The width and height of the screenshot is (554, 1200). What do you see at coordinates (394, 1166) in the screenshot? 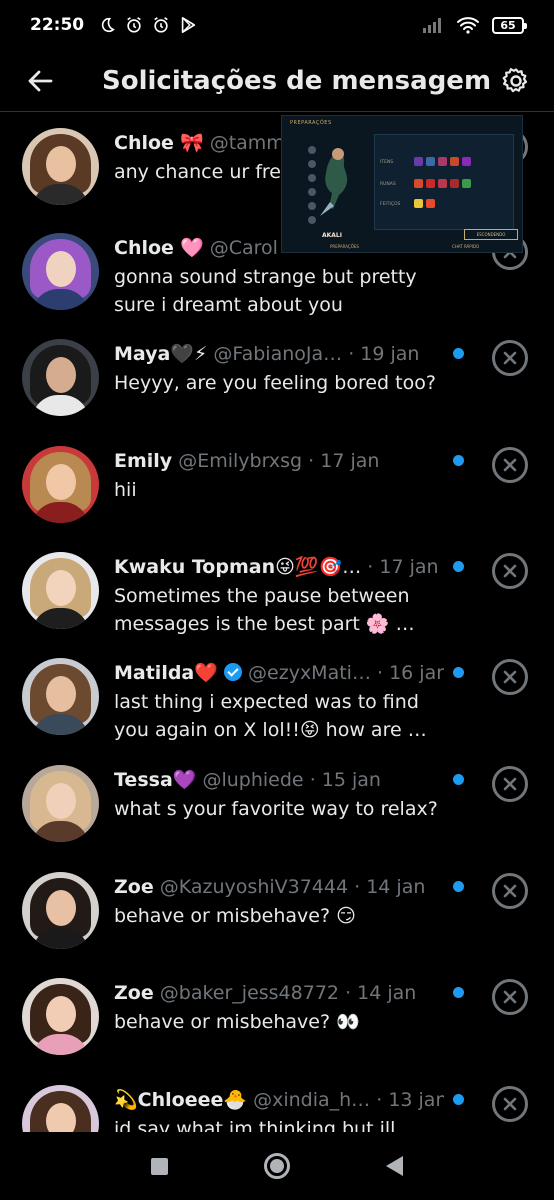
I see `system-back-button` at bounding box center [394, 1166].